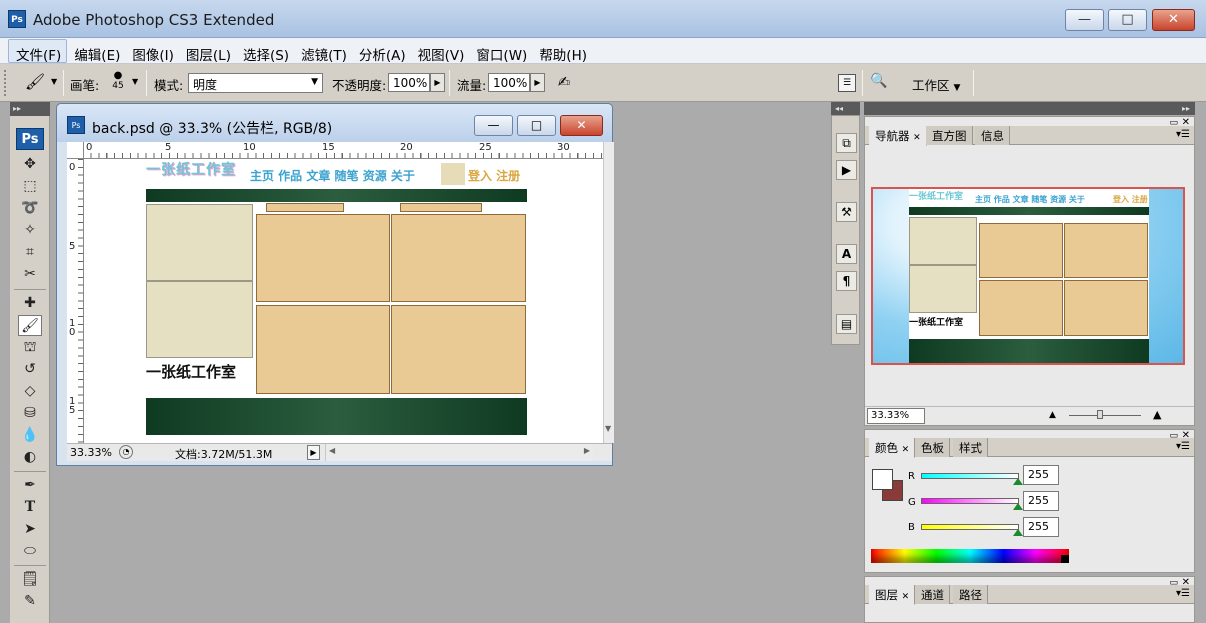 Image resolution: width=1206 pixels, height=623 pixels. Describe the element at coordinates (1041, 527) in the screenshot. I see `channel-b-value: 255` at that location.